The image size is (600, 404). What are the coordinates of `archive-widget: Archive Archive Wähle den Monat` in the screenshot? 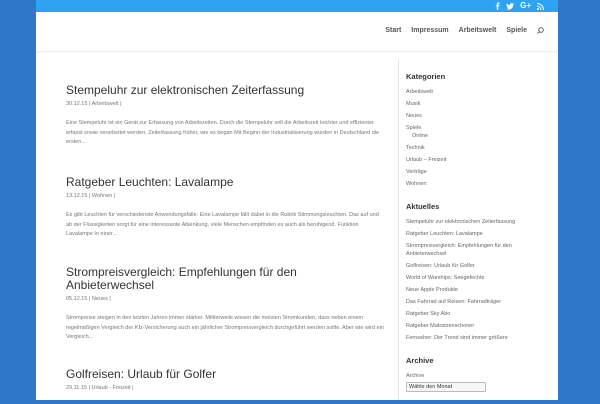 It's located at (476, 374).